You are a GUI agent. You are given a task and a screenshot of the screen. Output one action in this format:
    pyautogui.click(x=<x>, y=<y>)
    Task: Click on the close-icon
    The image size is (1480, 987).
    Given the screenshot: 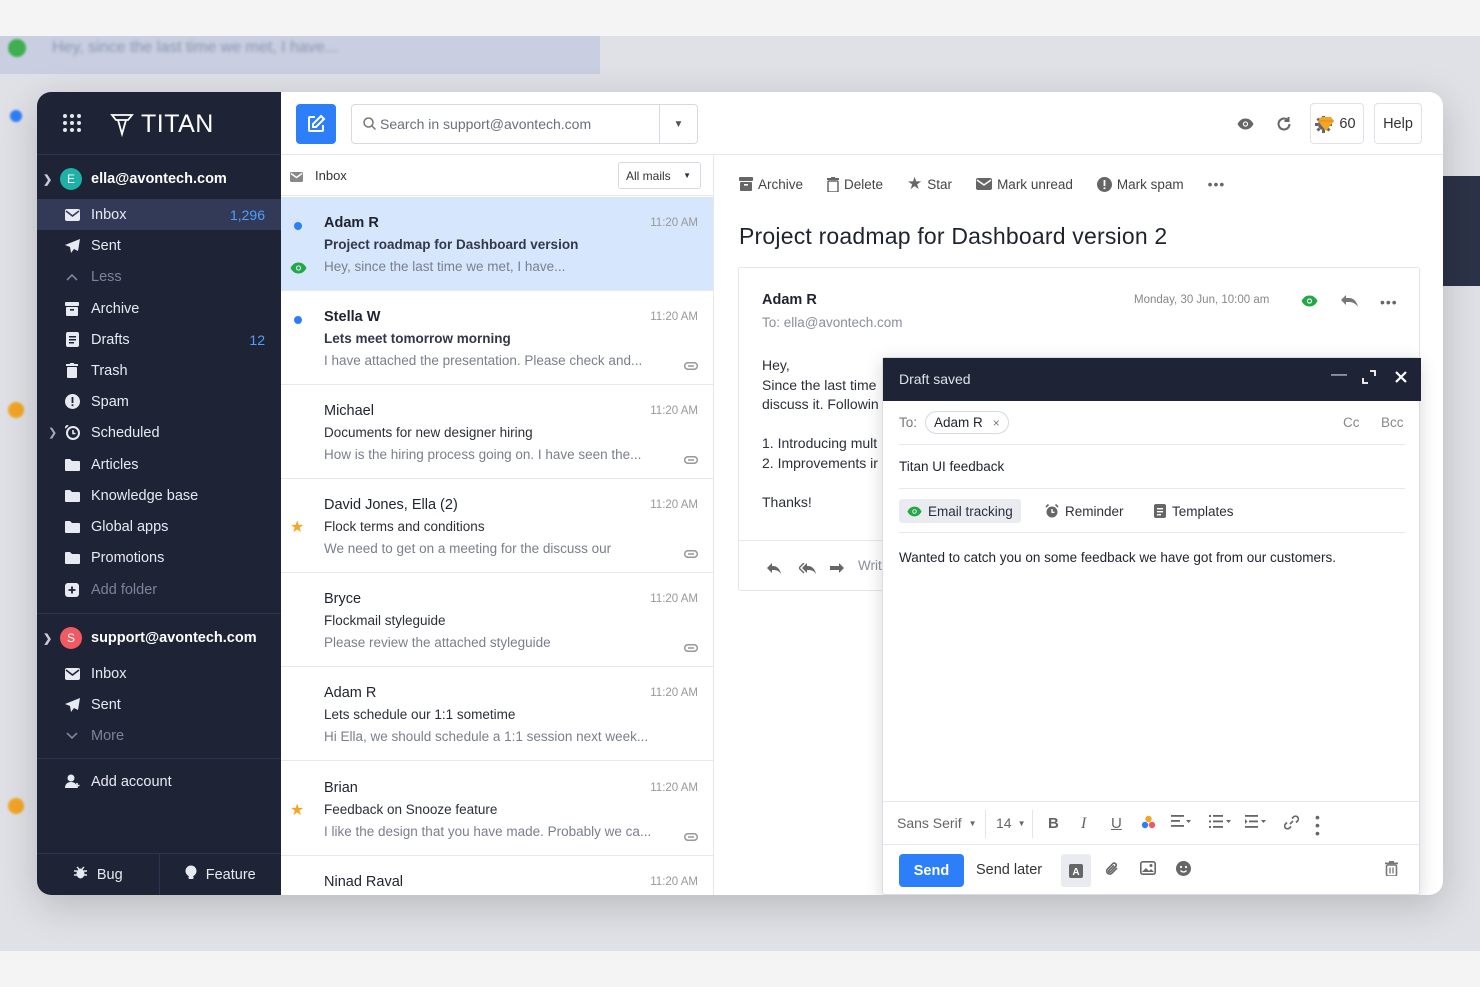 What is the action you would take?
    pyautogui.click(x=1401, y=379)
    